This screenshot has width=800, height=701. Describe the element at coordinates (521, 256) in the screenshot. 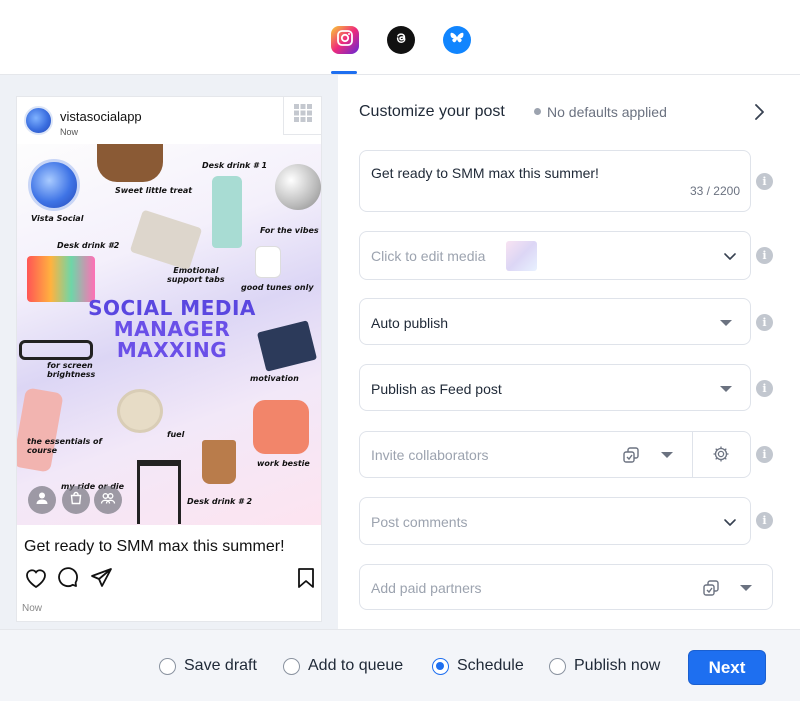

I see `media-thumbnail` at that location.